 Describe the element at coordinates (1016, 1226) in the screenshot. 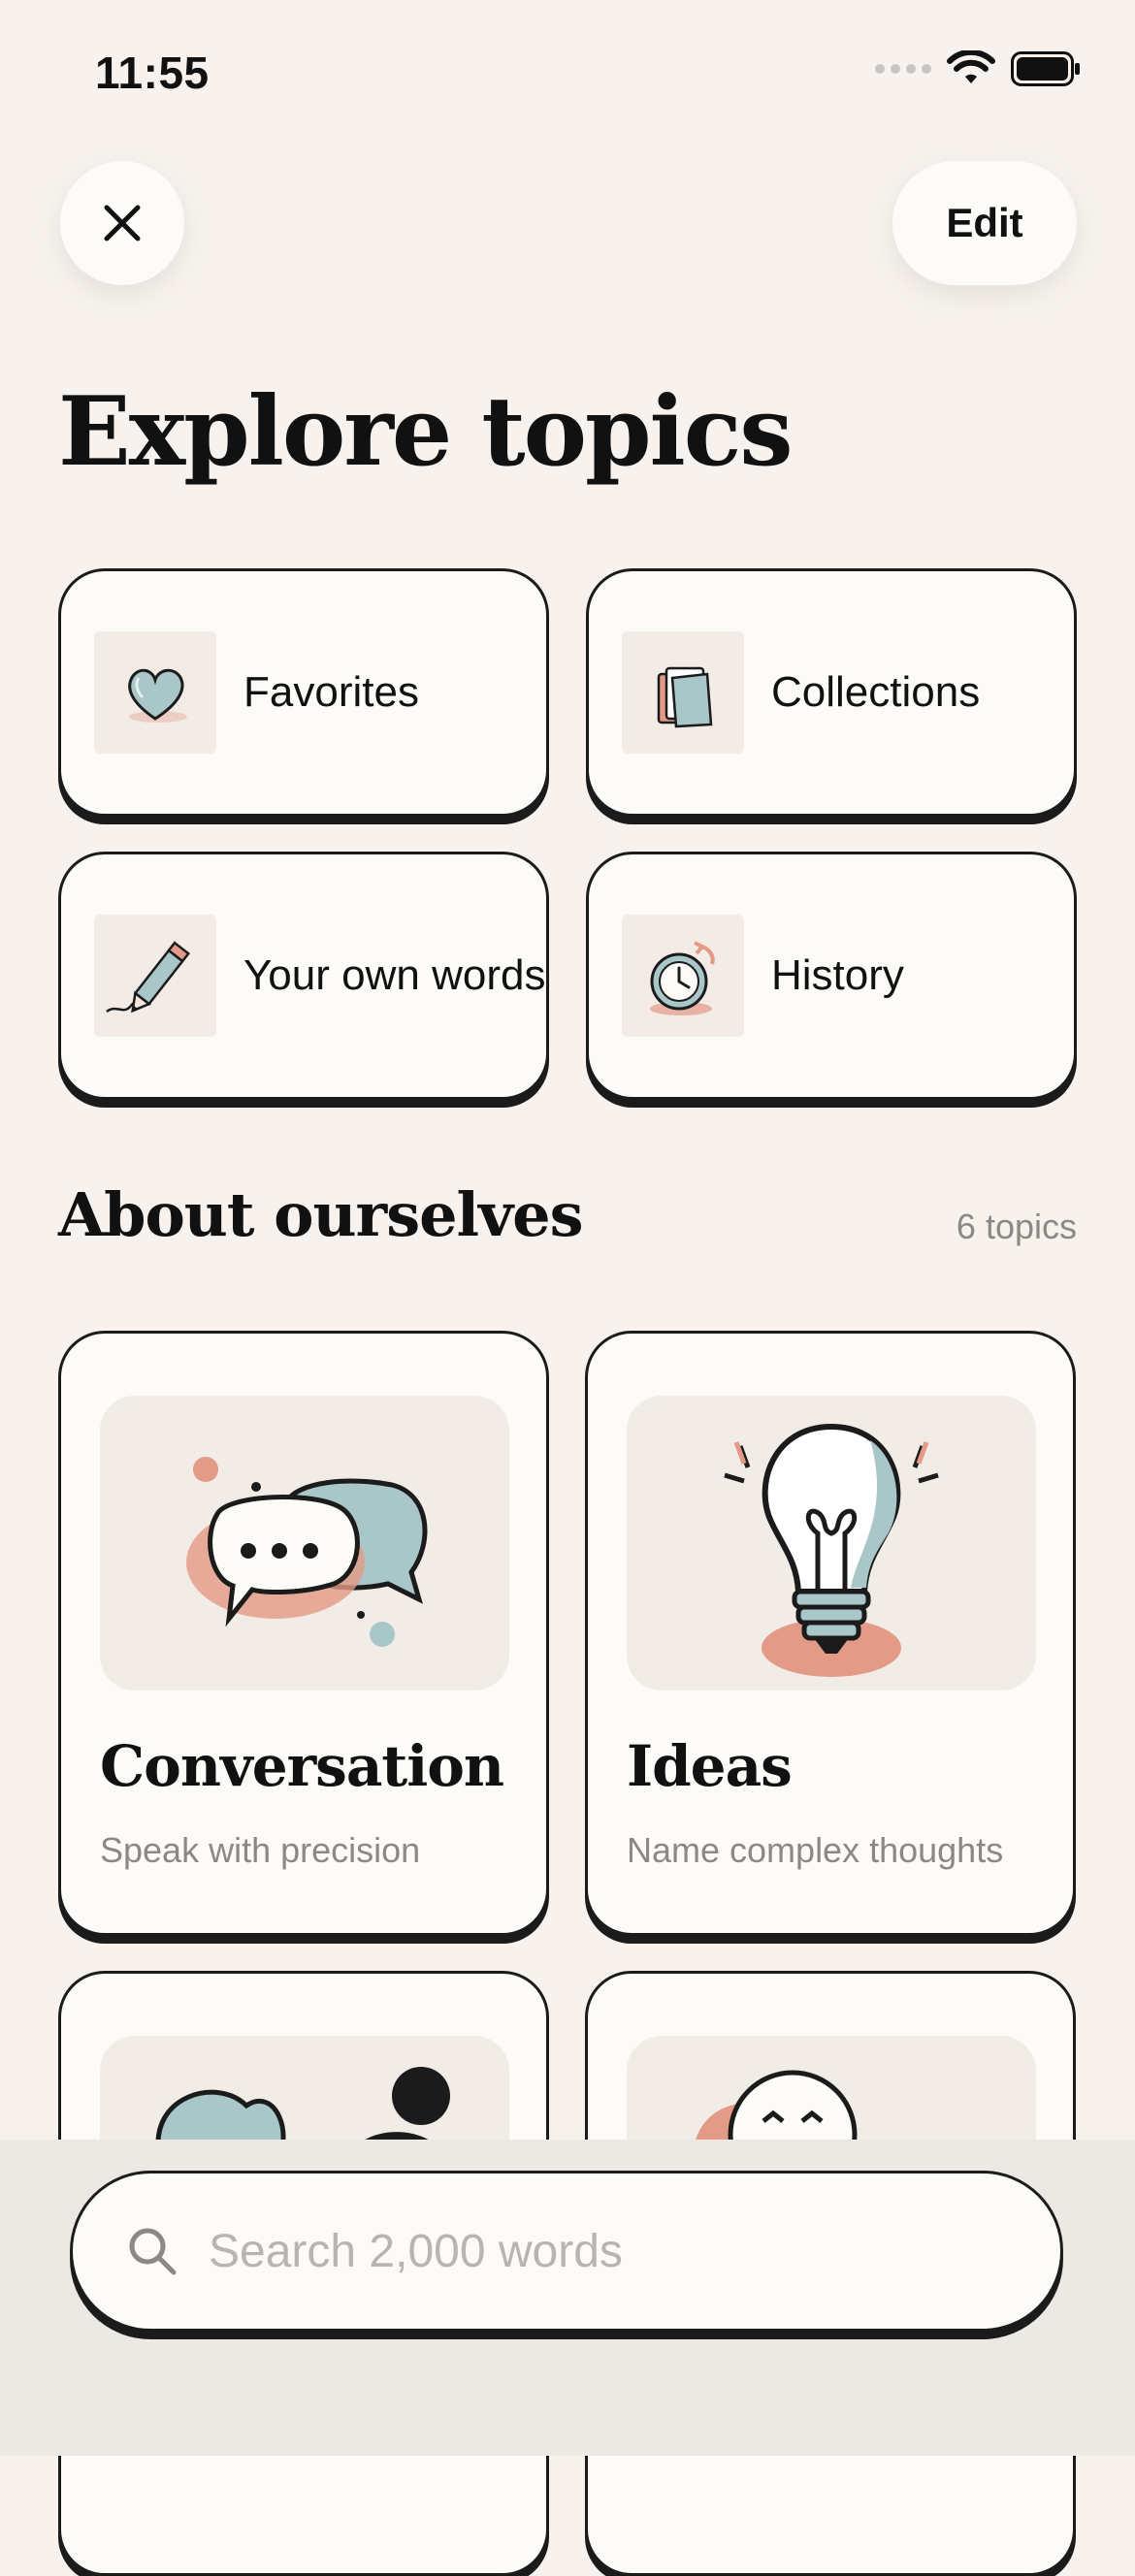

I see `topic-count: 6 topics` at that location.